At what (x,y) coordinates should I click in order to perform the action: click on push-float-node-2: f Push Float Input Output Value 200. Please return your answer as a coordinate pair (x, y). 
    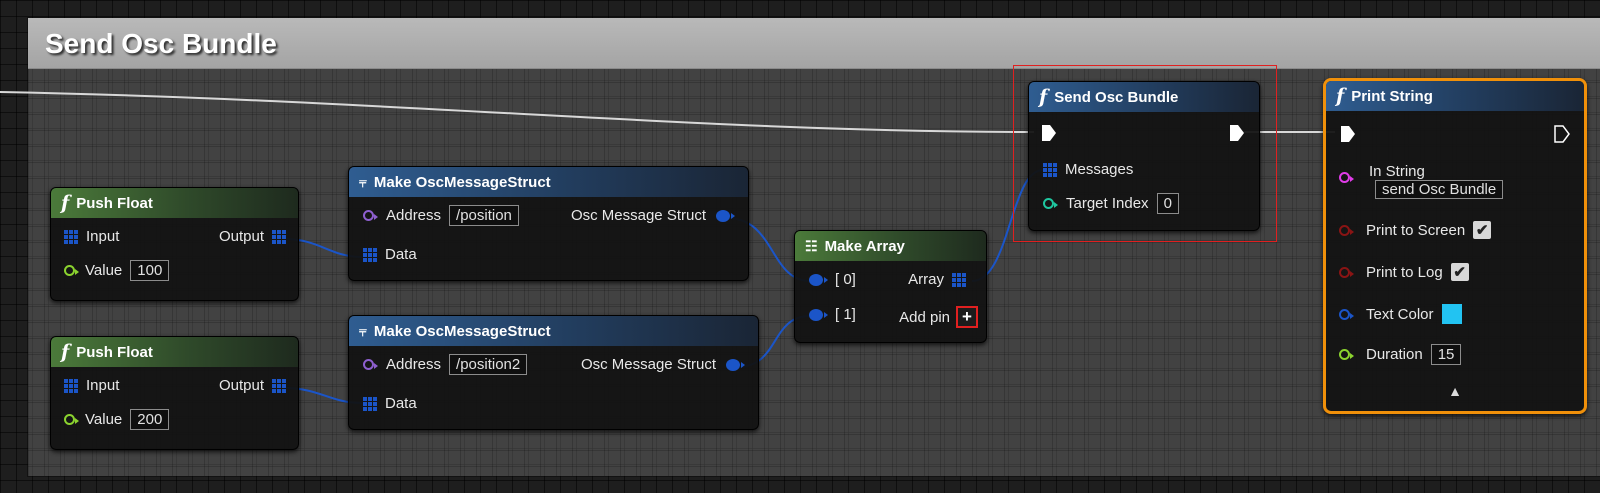
    Looking at the image, I should click on (174, 393).